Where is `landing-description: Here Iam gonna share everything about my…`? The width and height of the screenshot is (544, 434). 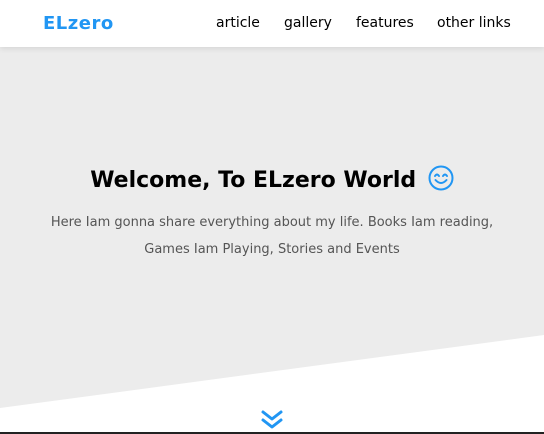
landing-description: Here Iam gonna share everything about my… is located at coordinates (272, 236).